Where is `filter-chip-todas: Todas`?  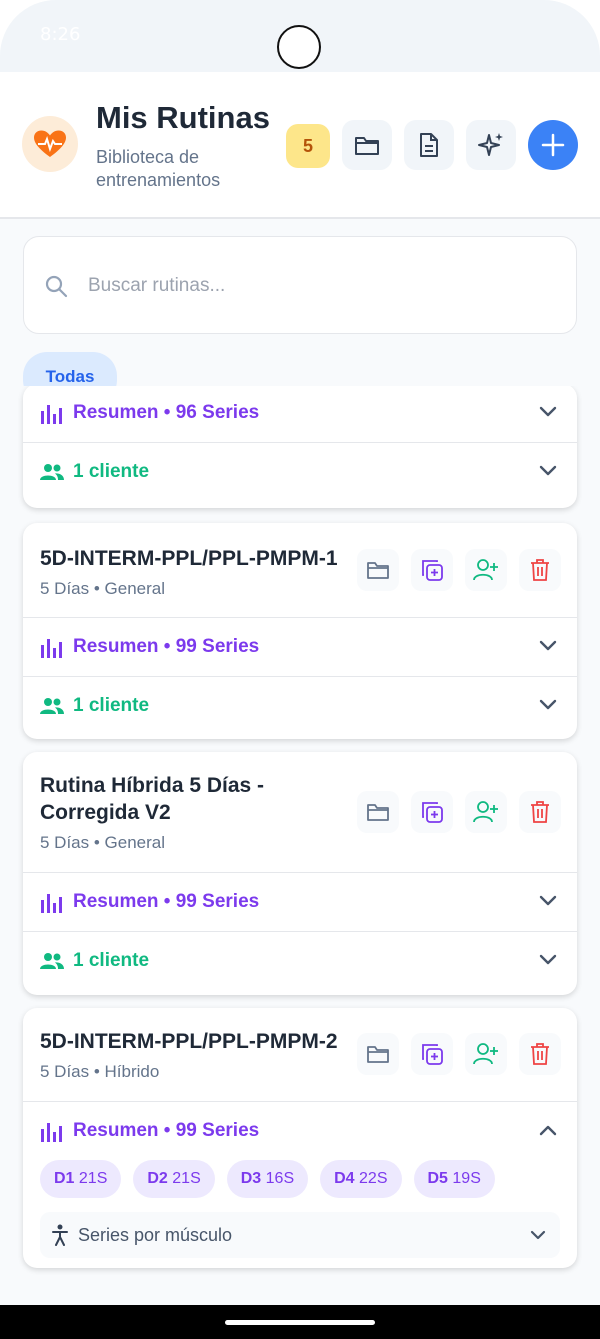
filter-chip-todas: Todas is located at coordinates (70, 369).